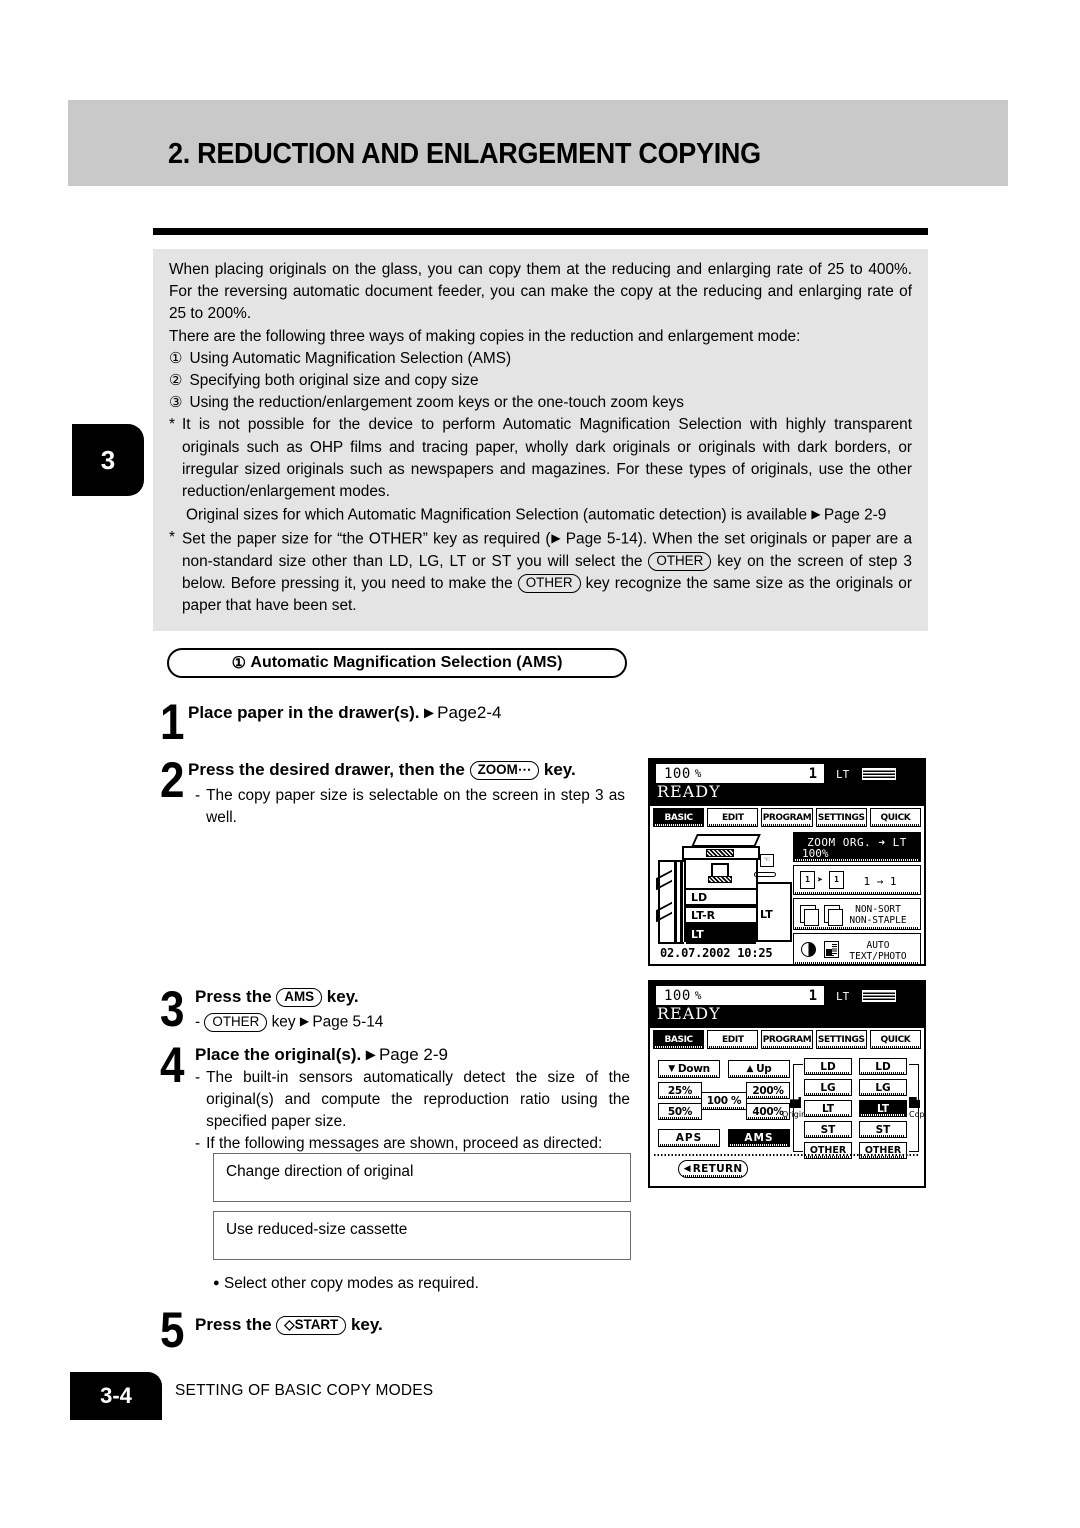 The image size is (1080, 1528). What do you see at coordinates (895, 817) in the screenshot?
I see `lcd1-tab-quick: QUICK` at bounding box center [895, 817].